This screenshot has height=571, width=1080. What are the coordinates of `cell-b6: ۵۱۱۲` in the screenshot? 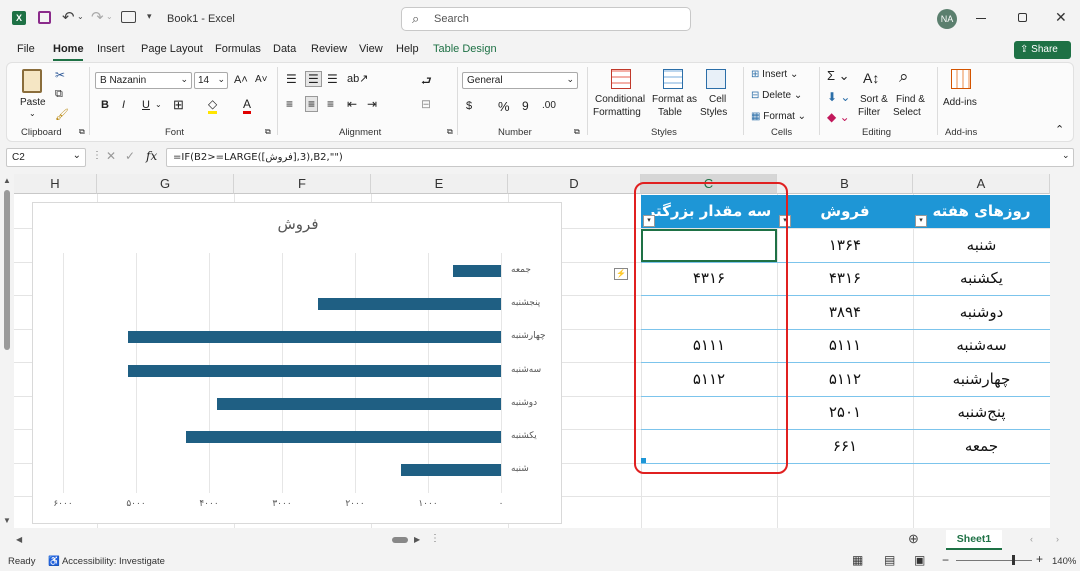 It's located at (845, 379).